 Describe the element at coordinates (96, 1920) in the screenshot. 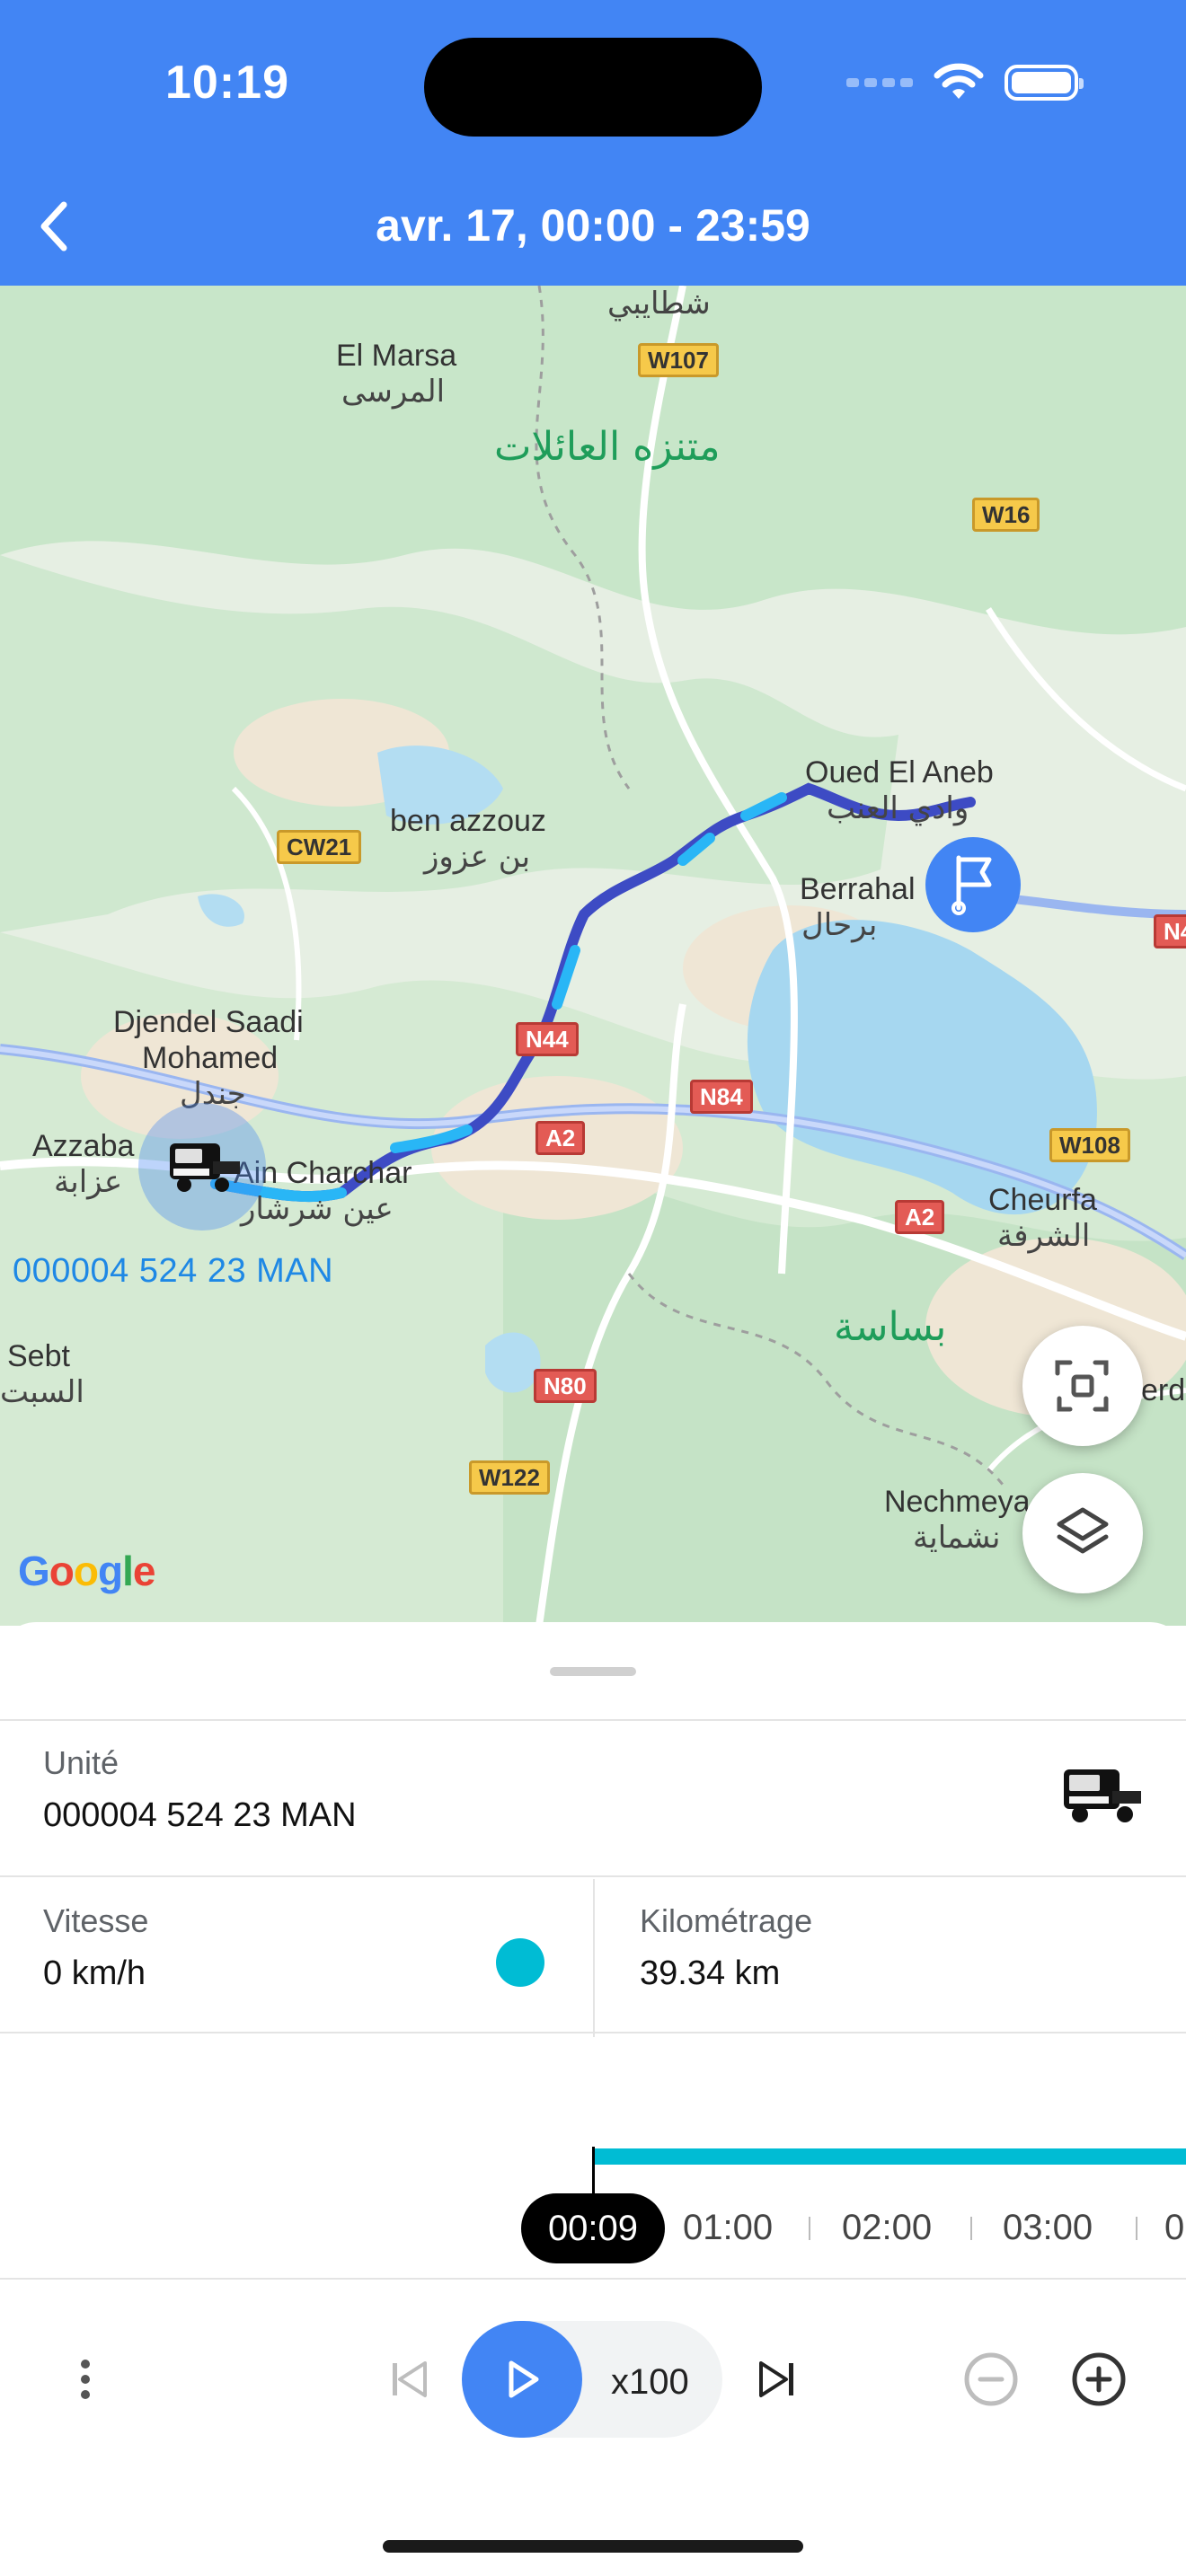

I see `speed-label: Vitesse` at that location.